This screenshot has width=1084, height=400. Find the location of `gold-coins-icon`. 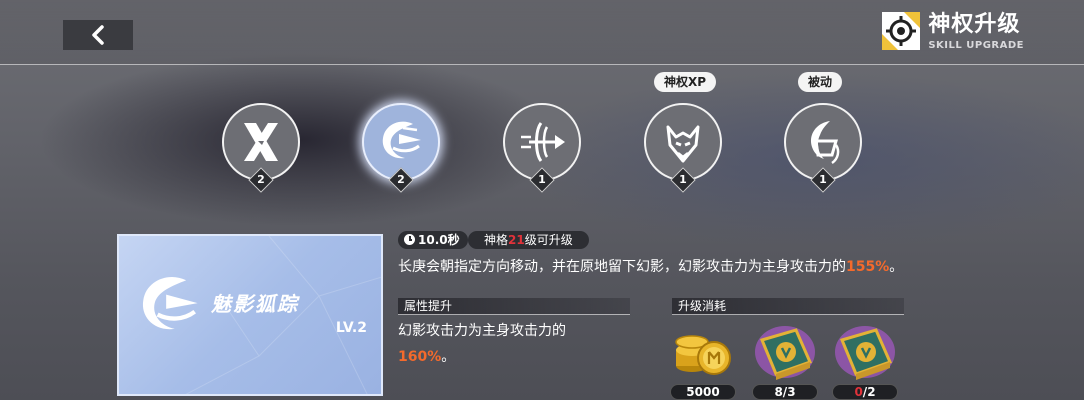

gold-coins-icon is located at coordinates (703, 355).